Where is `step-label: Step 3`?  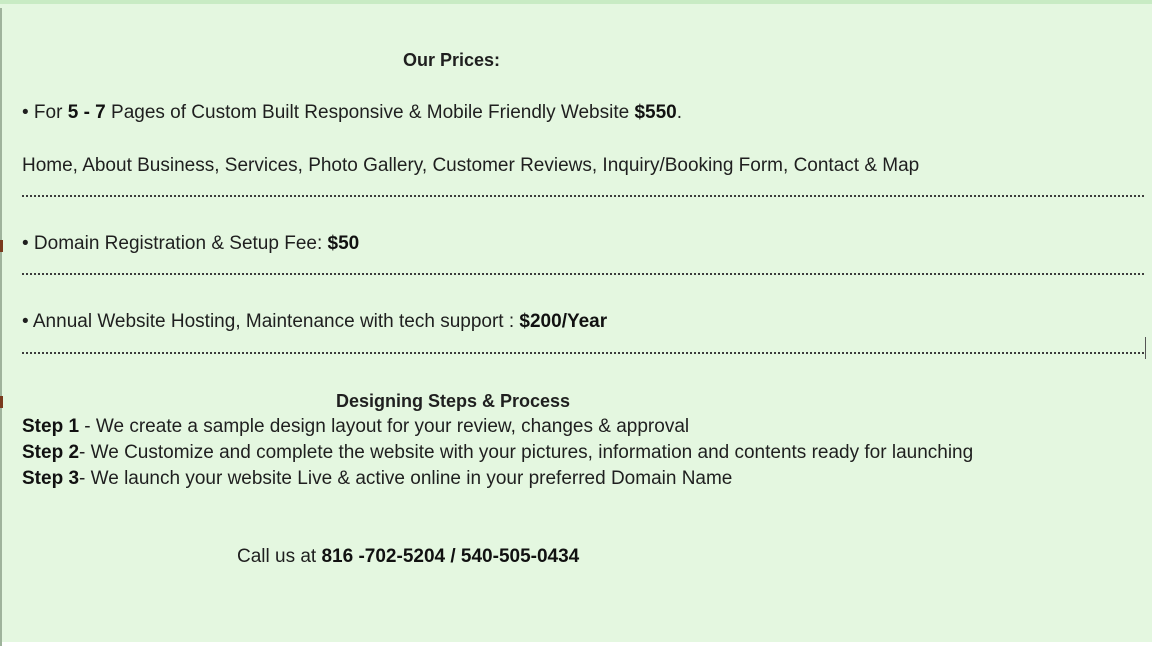
step-label: Step 3 is located at coordinates (51, 478).